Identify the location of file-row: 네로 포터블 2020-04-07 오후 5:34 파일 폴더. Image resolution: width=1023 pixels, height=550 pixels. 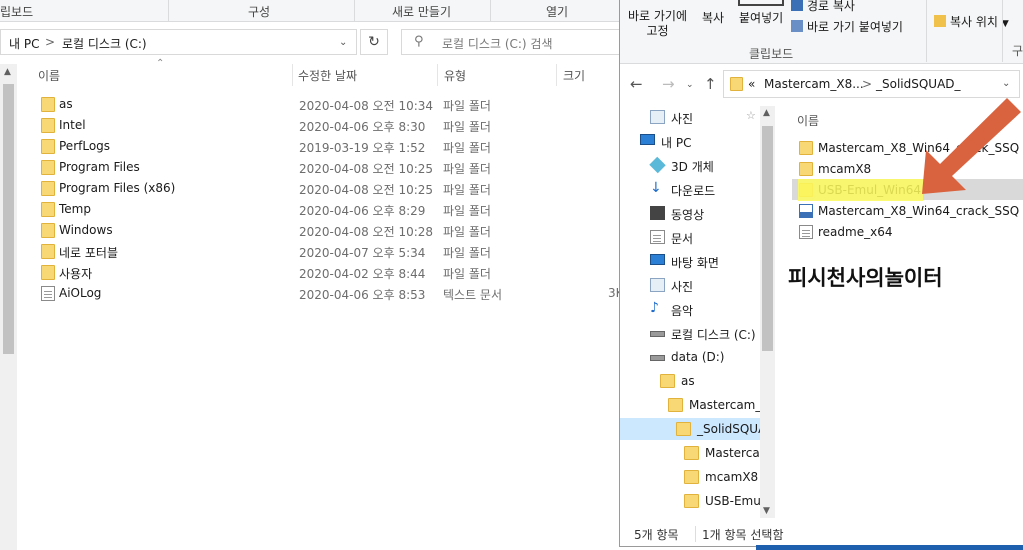
(330, 251).